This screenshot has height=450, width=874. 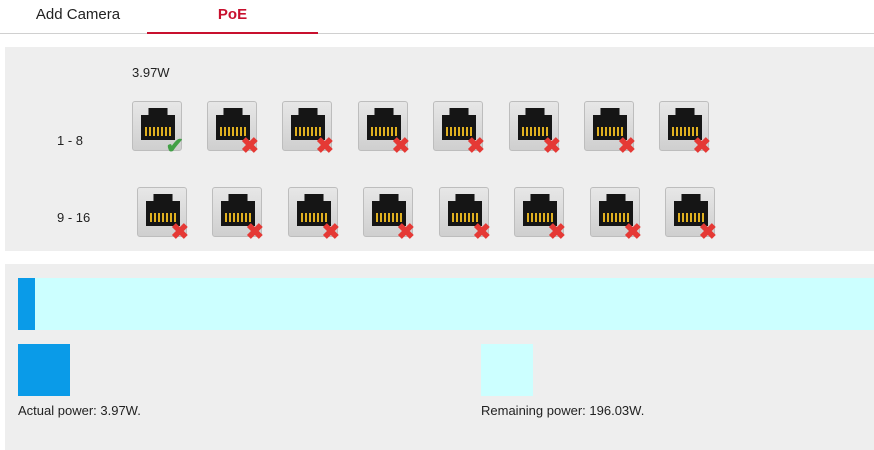 I want to click on actual-power-swatch, so click(x=44, y=370).